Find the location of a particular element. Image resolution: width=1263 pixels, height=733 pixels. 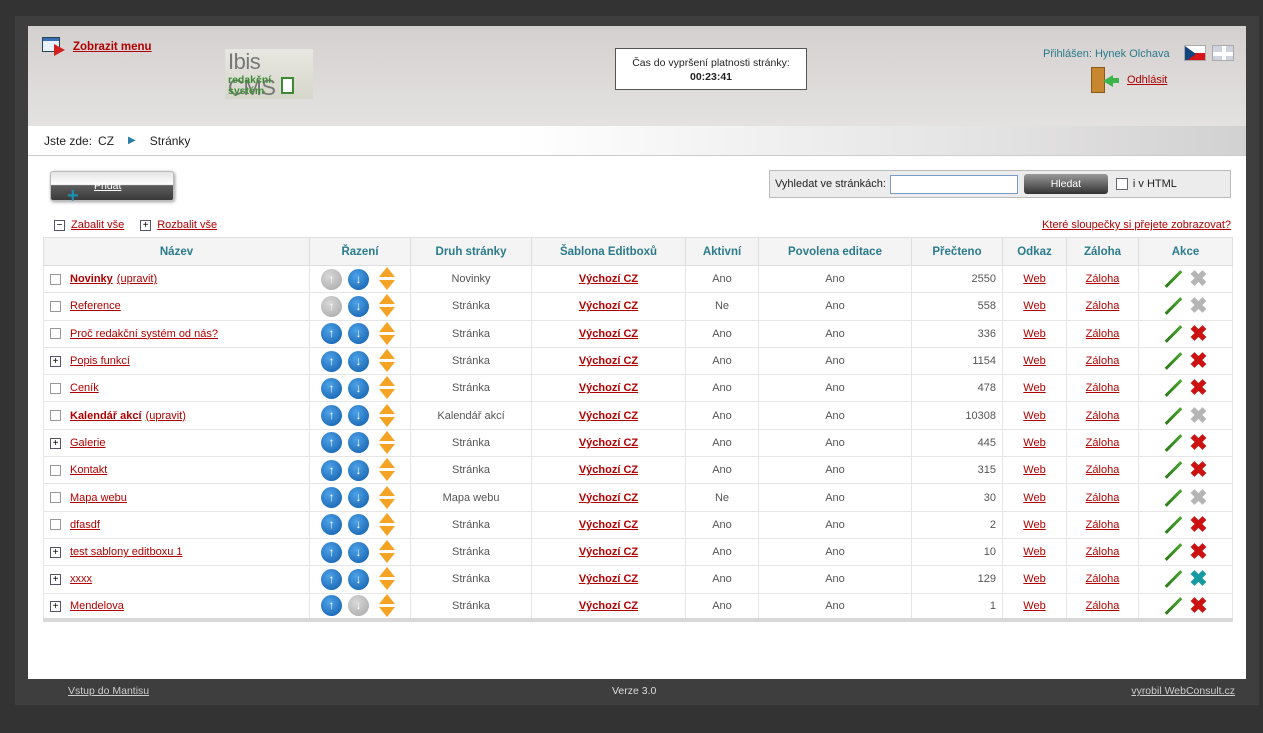

page-name-link: test sablony editboxu 1 is located at coordinates (126, 552).